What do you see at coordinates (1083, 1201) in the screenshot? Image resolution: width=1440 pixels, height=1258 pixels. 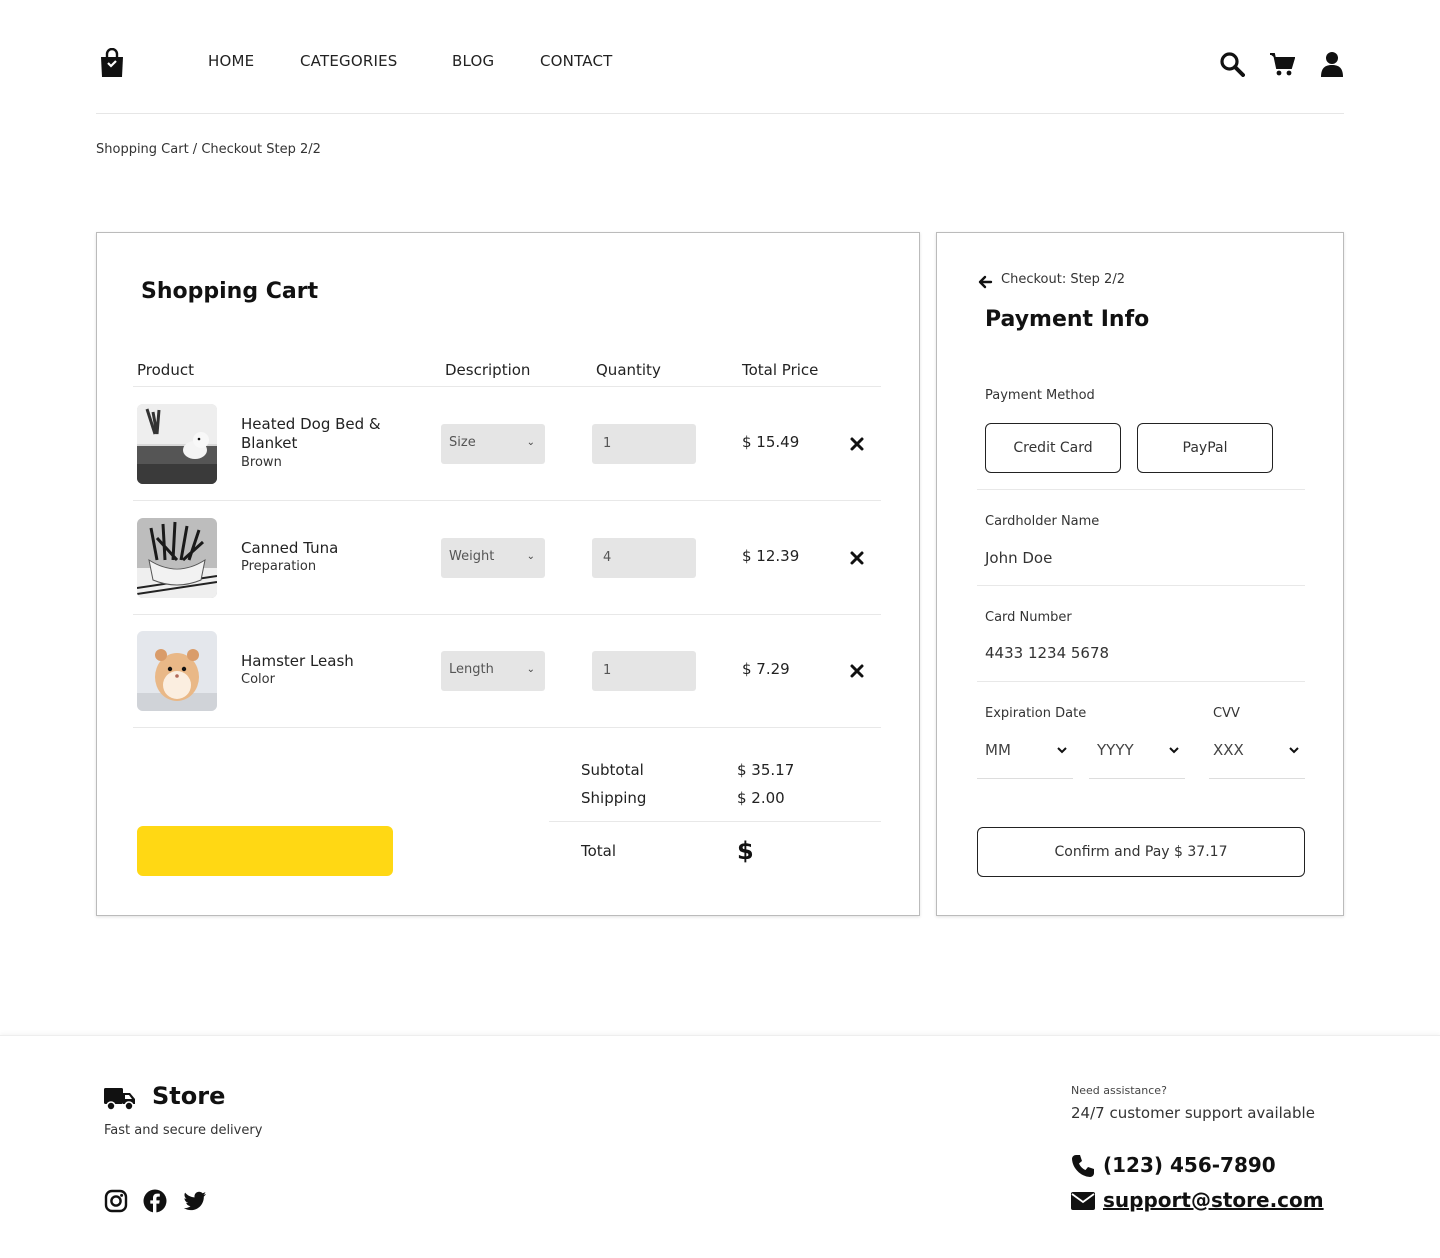 I see `envelope-icon` at bounding box center [1083, 1201].